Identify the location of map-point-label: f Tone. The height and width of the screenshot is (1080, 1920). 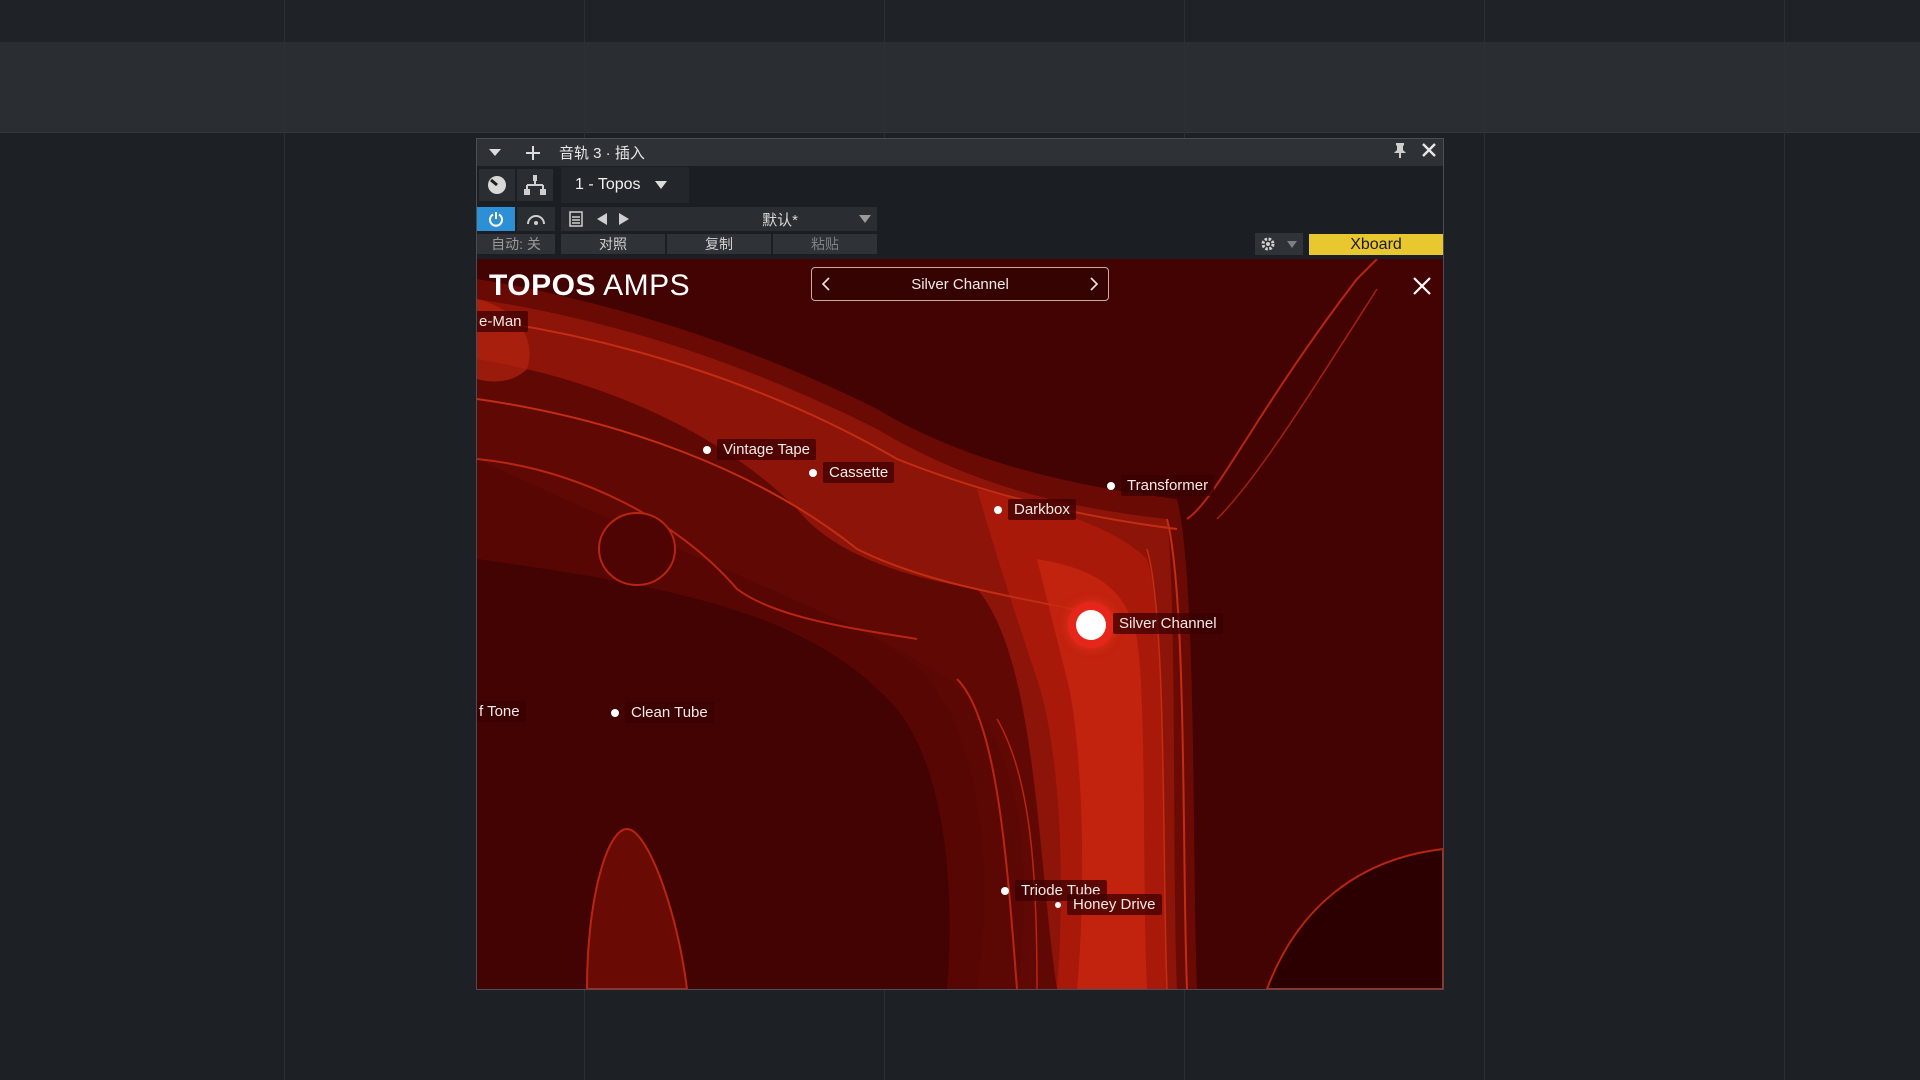
(501, 711).